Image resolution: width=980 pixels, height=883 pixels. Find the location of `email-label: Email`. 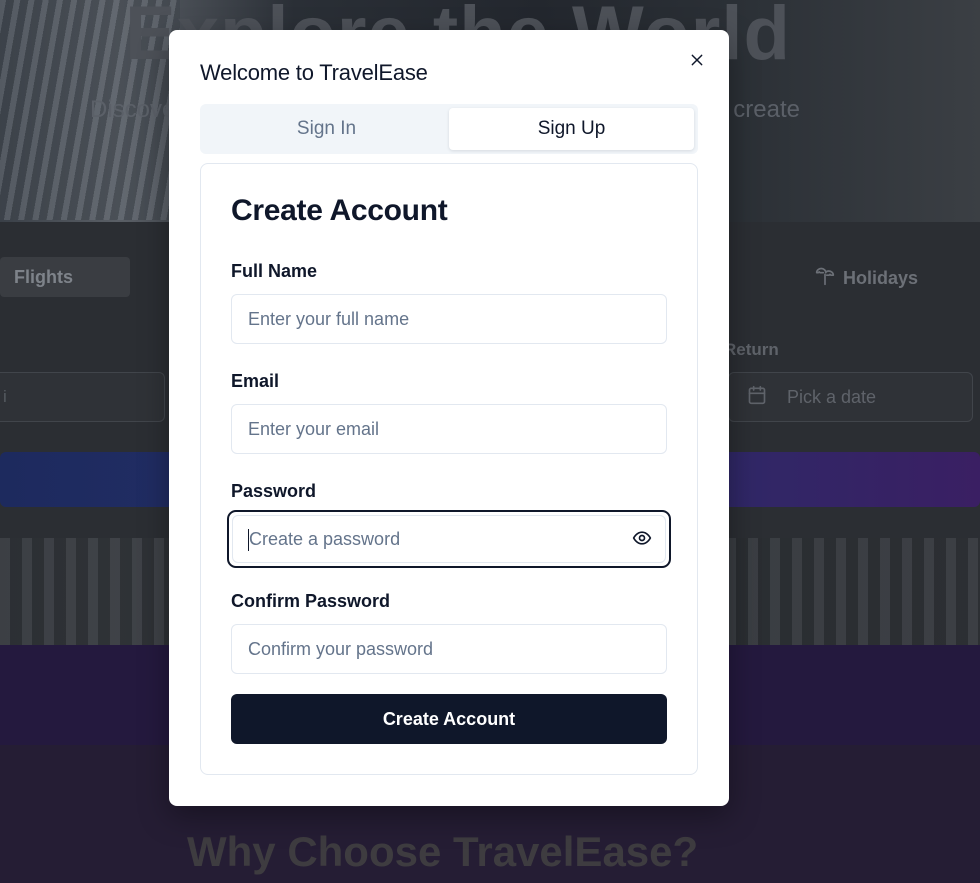

email-label: Email is located at coordinates (255, 381).